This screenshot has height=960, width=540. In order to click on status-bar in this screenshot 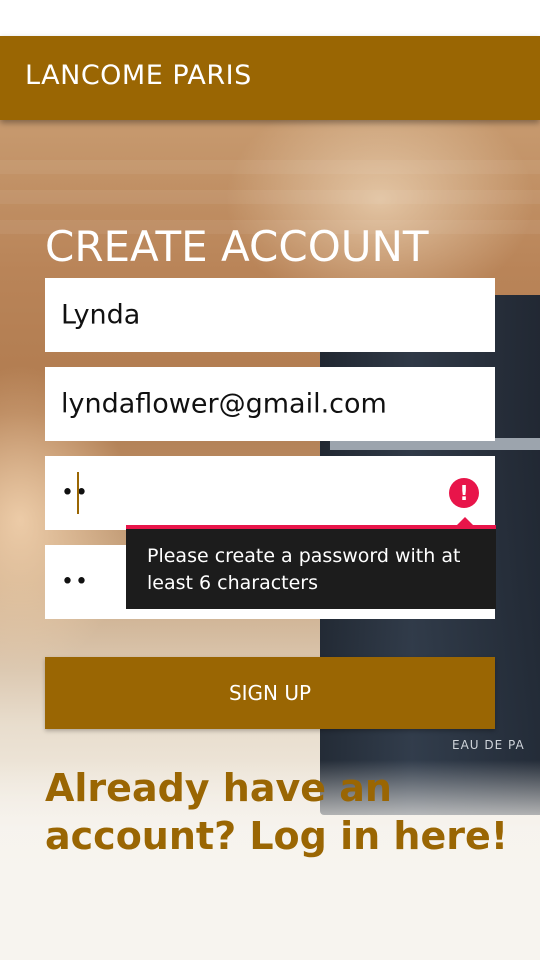, I will do `click(270, 18)`.